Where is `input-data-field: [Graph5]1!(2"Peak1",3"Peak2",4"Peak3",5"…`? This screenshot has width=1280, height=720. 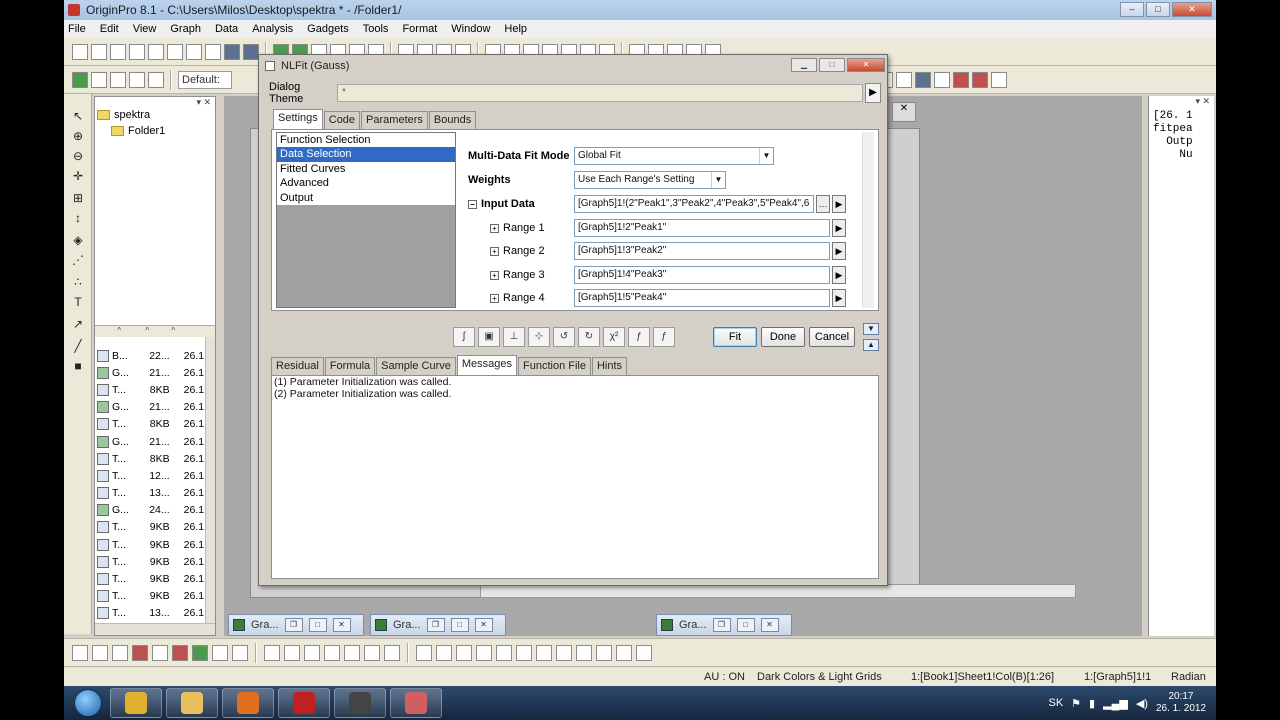 input-data-field: [Graph5]1!(2"Peak1",3"Peak2",4"Peak3",5"… is located at coordinates (694, 204).